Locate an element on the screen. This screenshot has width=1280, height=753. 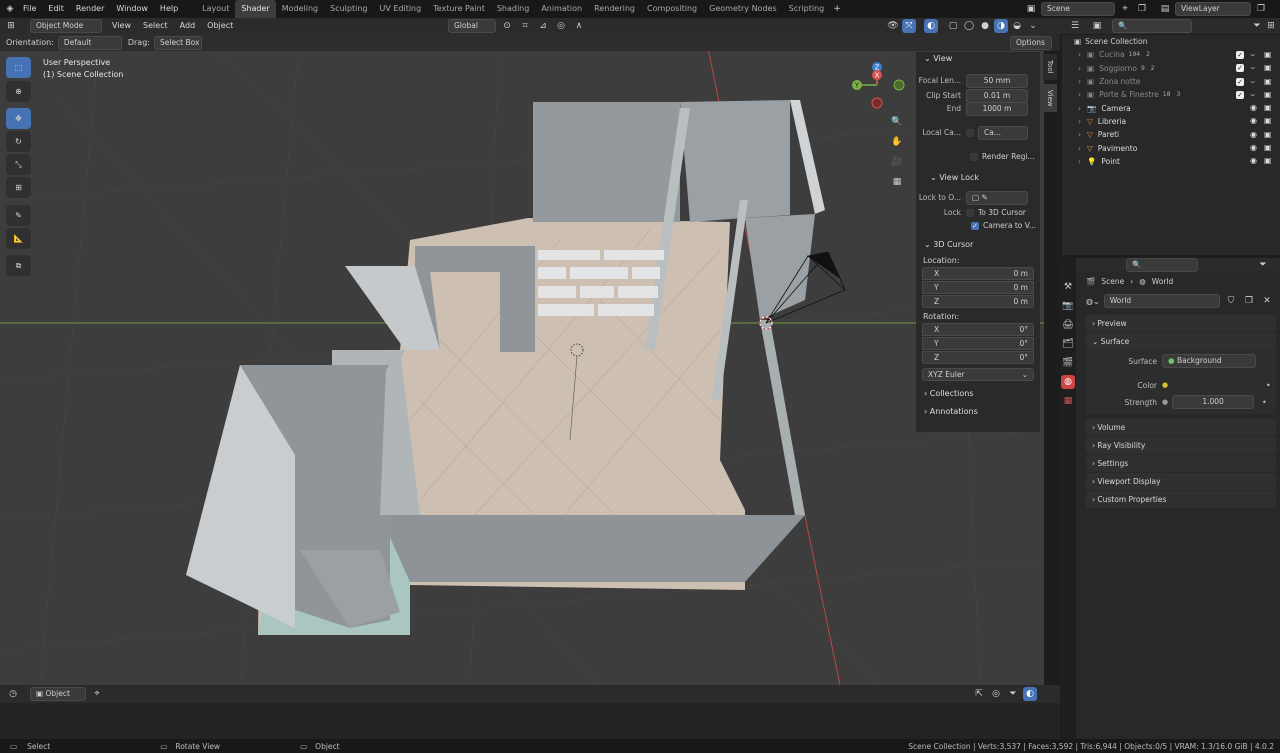
camera-view-icon: 🎥 is located at coordinates (897, 162).